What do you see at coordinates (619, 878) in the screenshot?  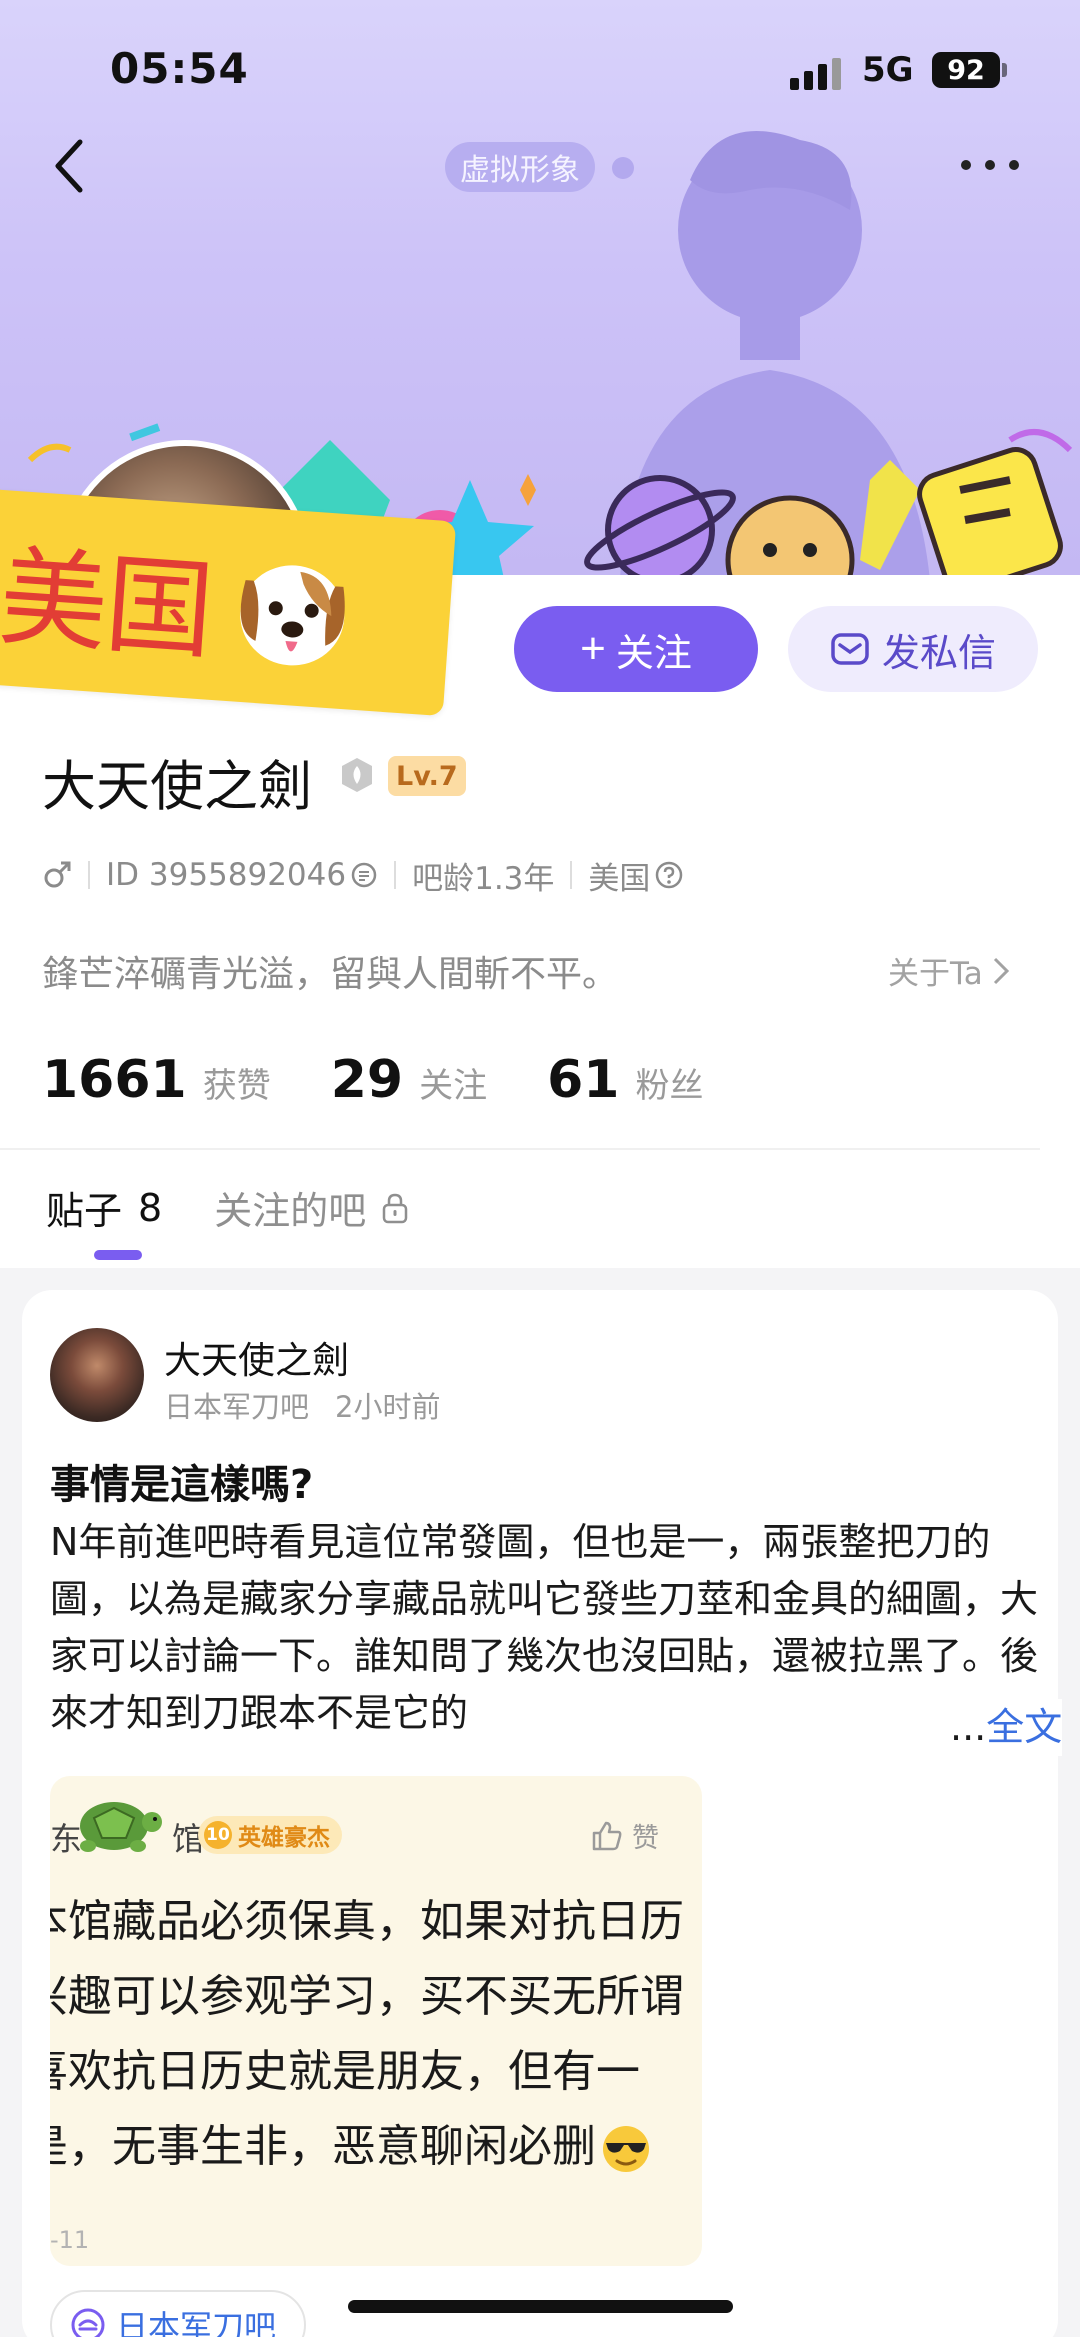 I see `ip-location: 美国` at bounding box center [619, 878].